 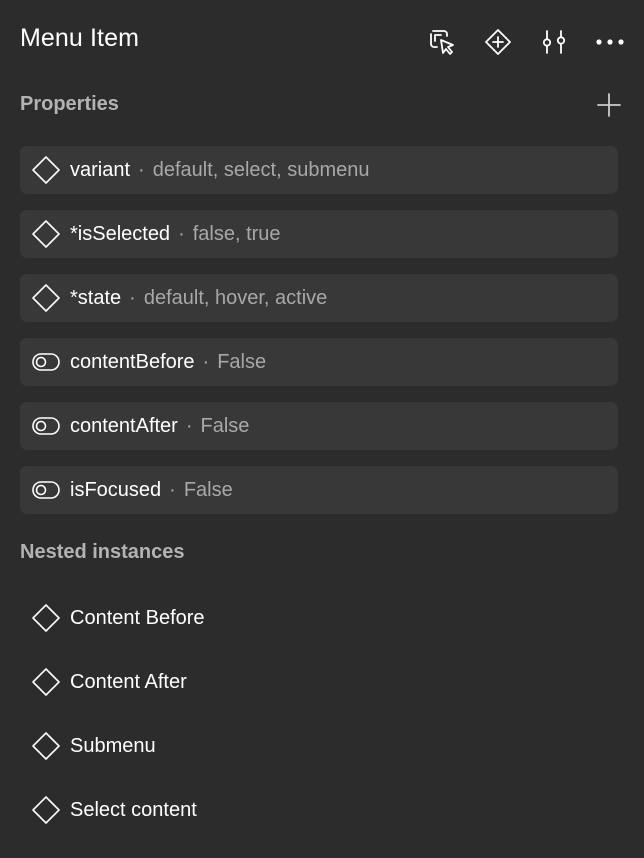 I want to click on property-row-isselected: *isSelected · false, true, so click(x=319, y=234).